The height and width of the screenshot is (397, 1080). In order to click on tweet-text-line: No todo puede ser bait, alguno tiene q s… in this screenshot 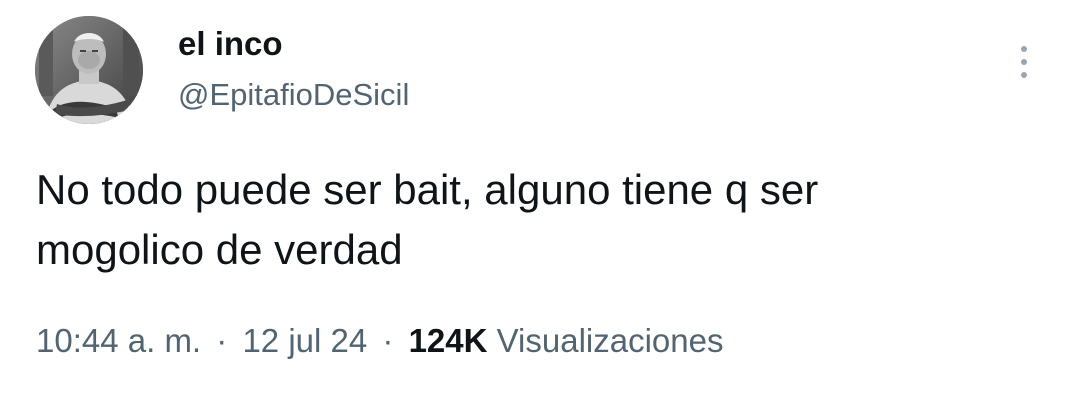, I will do `click(427, 189)`.